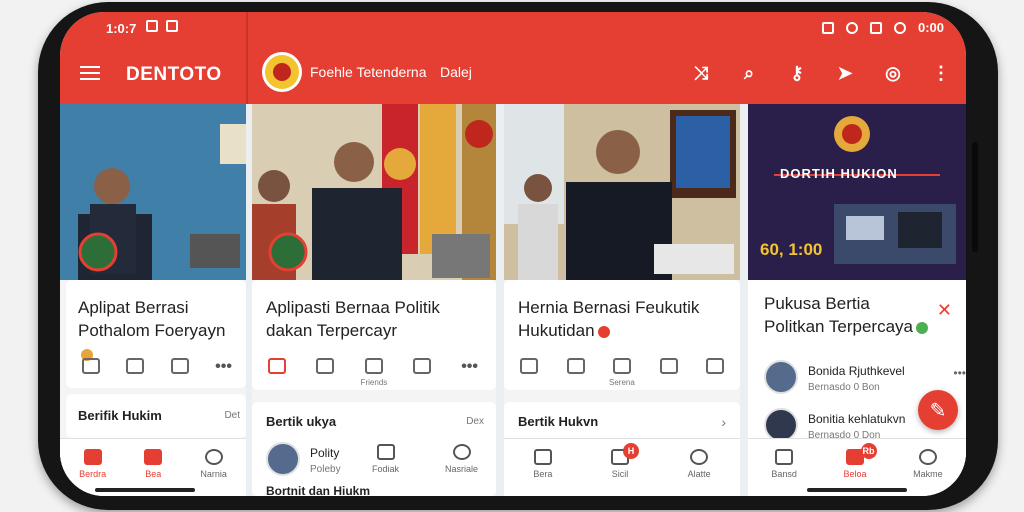 This screenshot has width=1024, height=512. I want to click on search-icon: ⌕, so click(749, 73).